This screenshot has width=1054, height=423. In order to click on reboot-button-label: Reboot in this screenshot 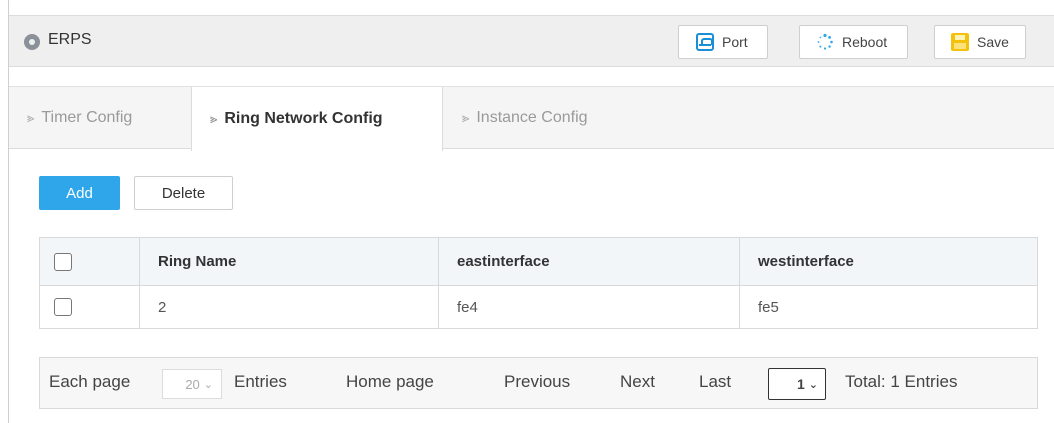, I will do `click(865, 42)`.